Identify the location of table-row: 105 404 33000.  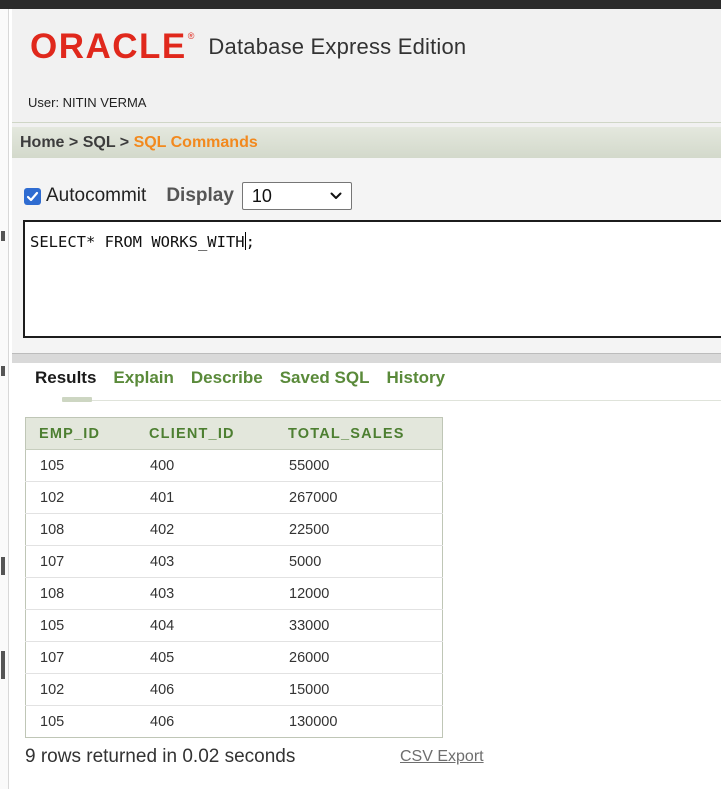
(234, 625).